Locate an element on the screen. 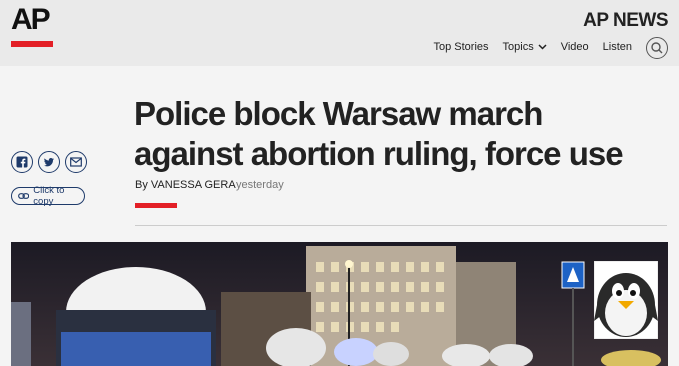 This screenshot has width=679, height=366. nav-label: Listen is located at coordinates (617, 47).